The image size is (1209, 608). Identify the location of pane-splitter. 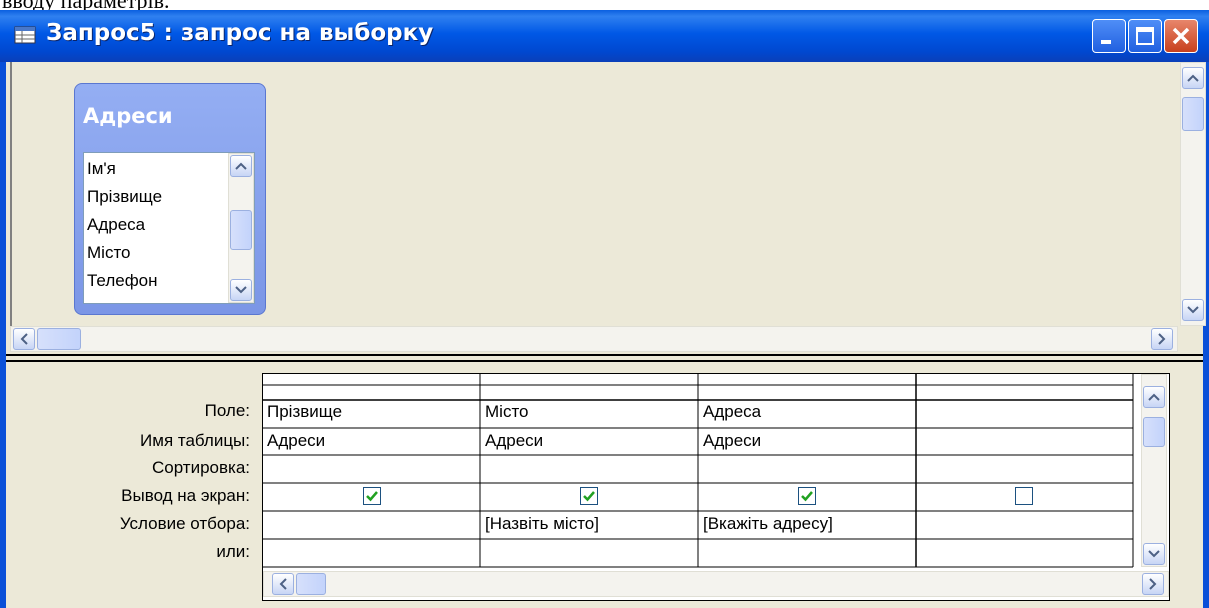
(604, 358).